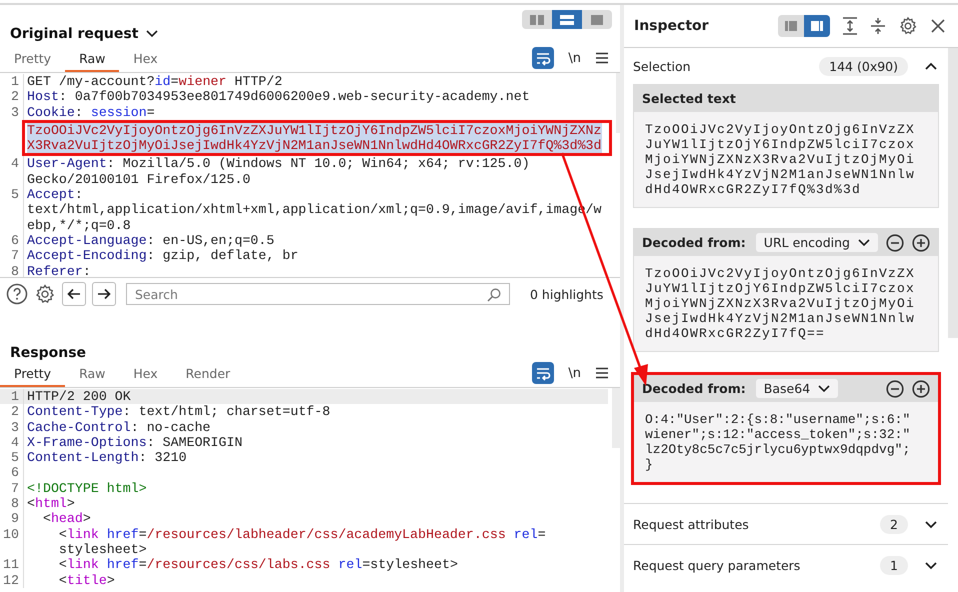 Image resolution: width=958 pixels, height=592 pixels. What do you see at coordinates (863, 66) in the screenshot?
I see `count-badge: 144 (0x90)` at bounding box center [863, 66].